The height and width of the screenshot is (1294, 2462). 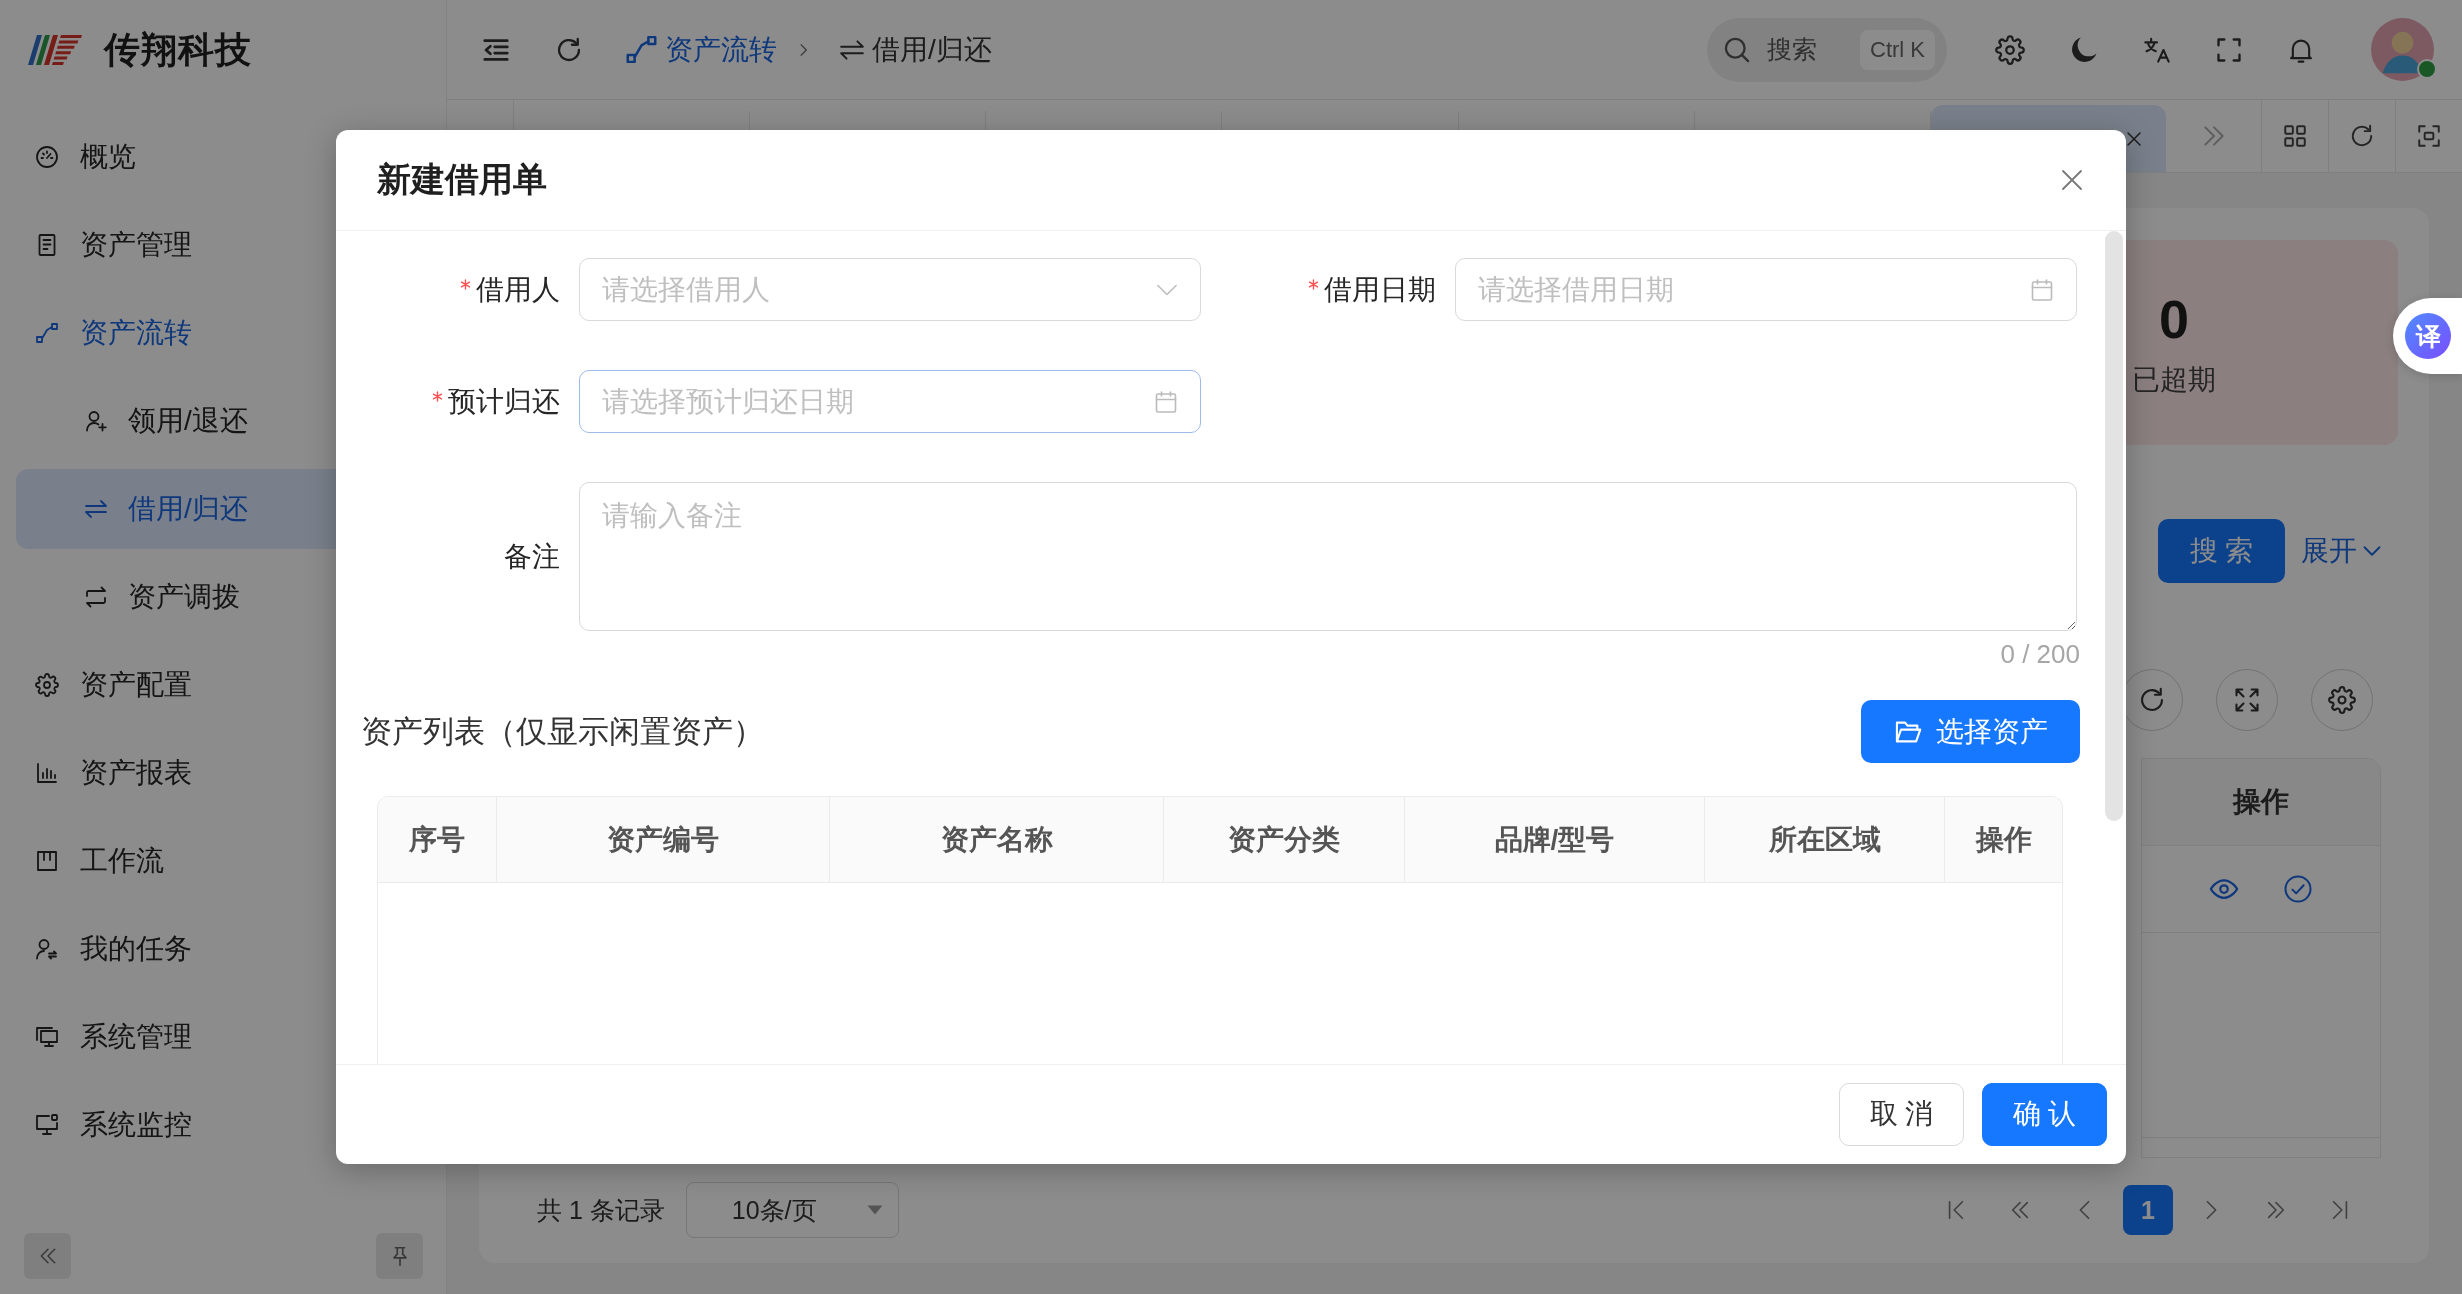 I want to click on menu-item: 系统管理, so click(x=223, y=1037).